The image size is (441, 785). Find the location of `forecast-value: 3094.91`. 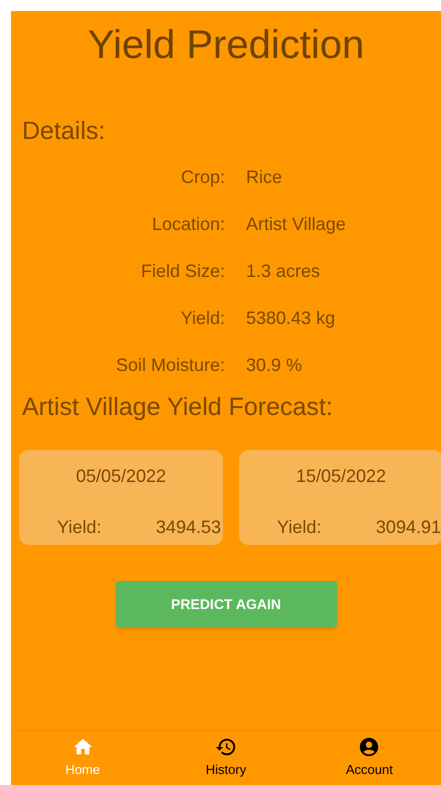

forecast-value: 3094.91 is located at coordinates (408, 527).